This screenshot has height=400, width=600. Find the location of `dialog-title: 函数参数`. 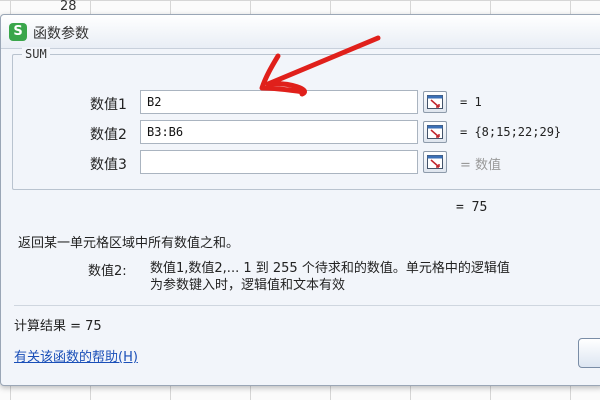

dialog-title: 函数参数 is located at coordinates (61, 34).